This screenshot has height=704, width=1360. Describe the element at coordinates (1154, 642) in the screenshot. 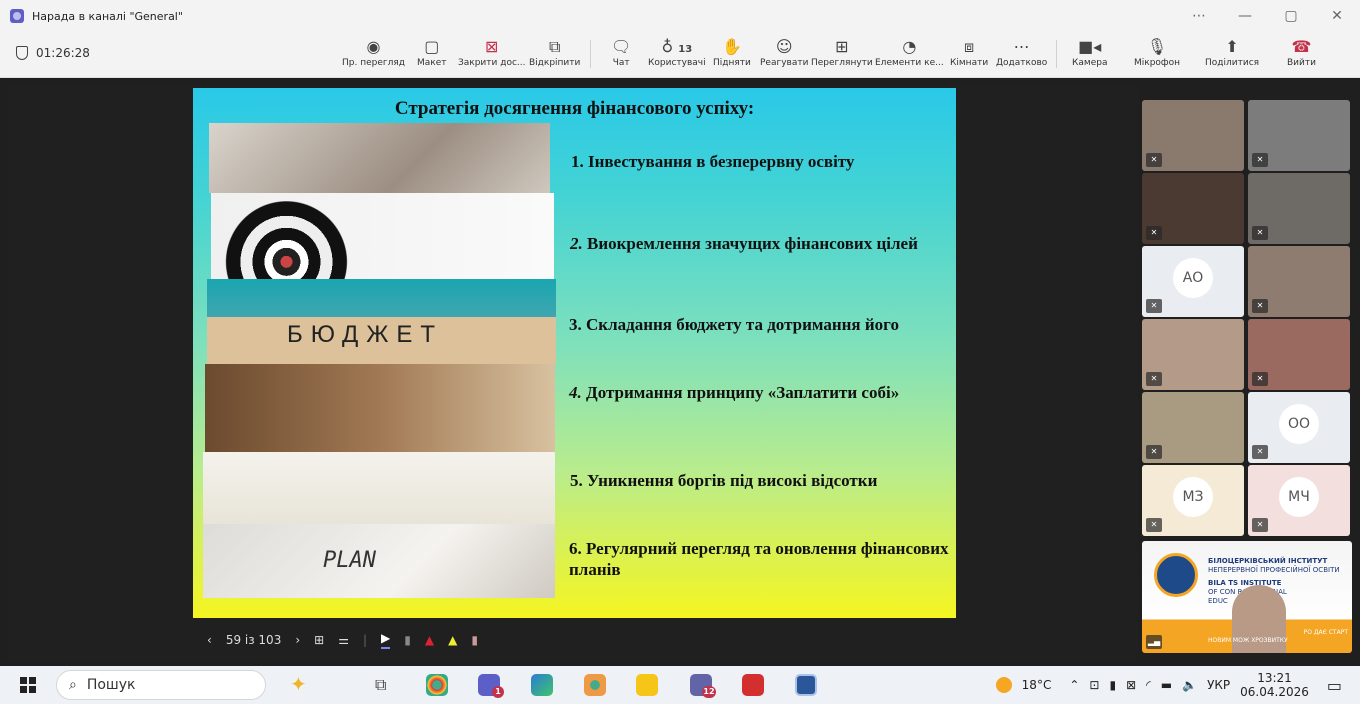

I see `signal-icon: ▂▄` at that location.